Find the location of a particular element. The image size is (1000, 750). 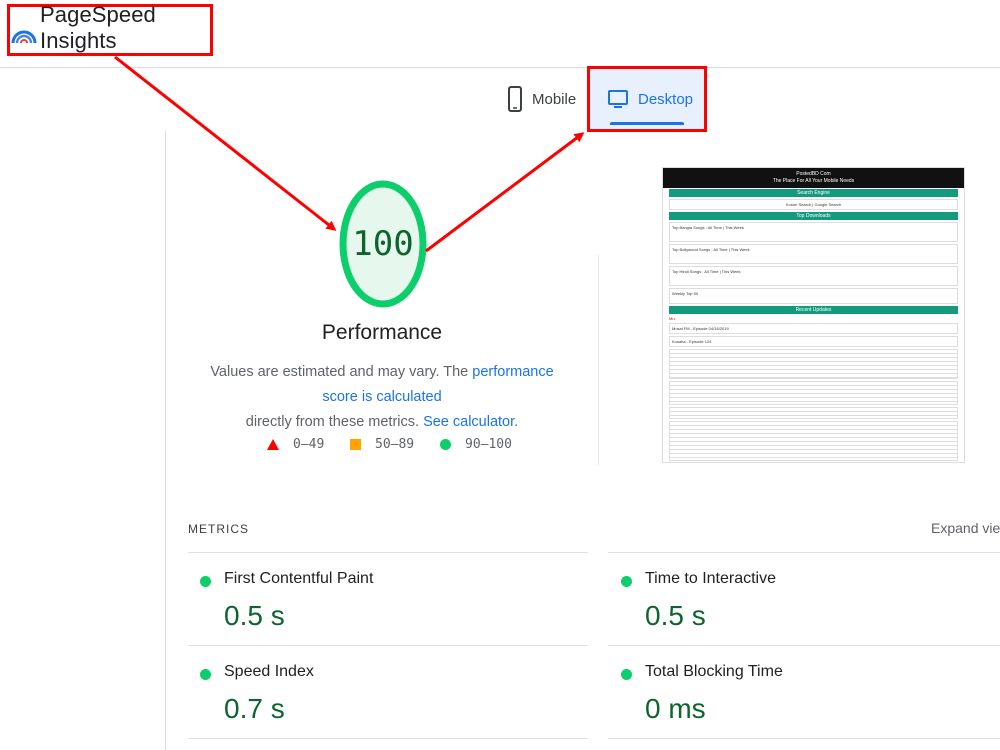

thumb-row: Top Hindi Songs : All Time | This Week is located at coordinates (813, 276).